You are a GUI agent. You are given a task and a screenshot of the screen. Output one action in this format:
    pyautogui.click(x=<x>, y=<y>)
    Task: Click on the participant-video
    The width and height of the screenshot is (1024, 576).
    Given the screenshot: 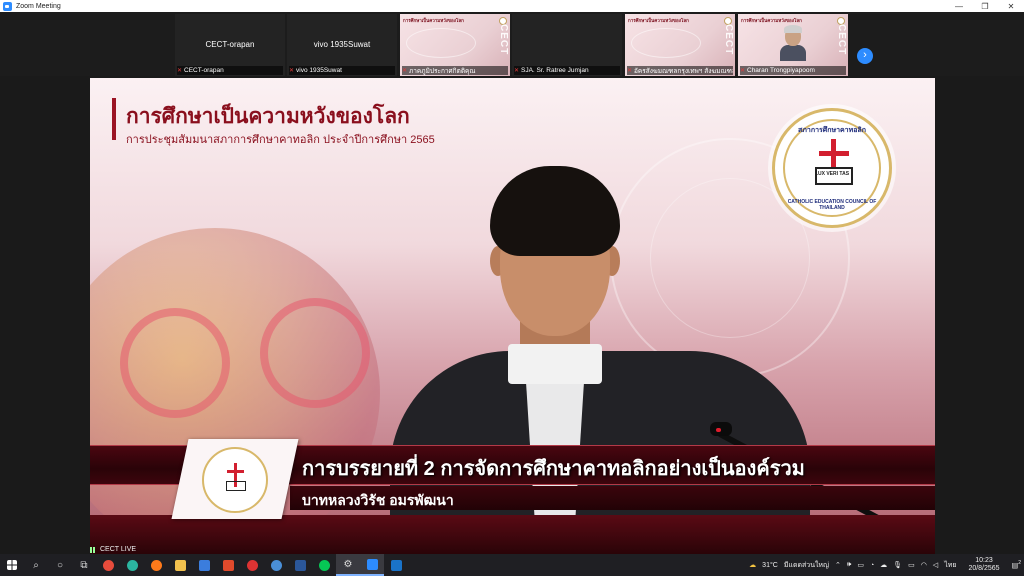 What is the action you would take?
    pyautogui.click(x=793, y=43)
    